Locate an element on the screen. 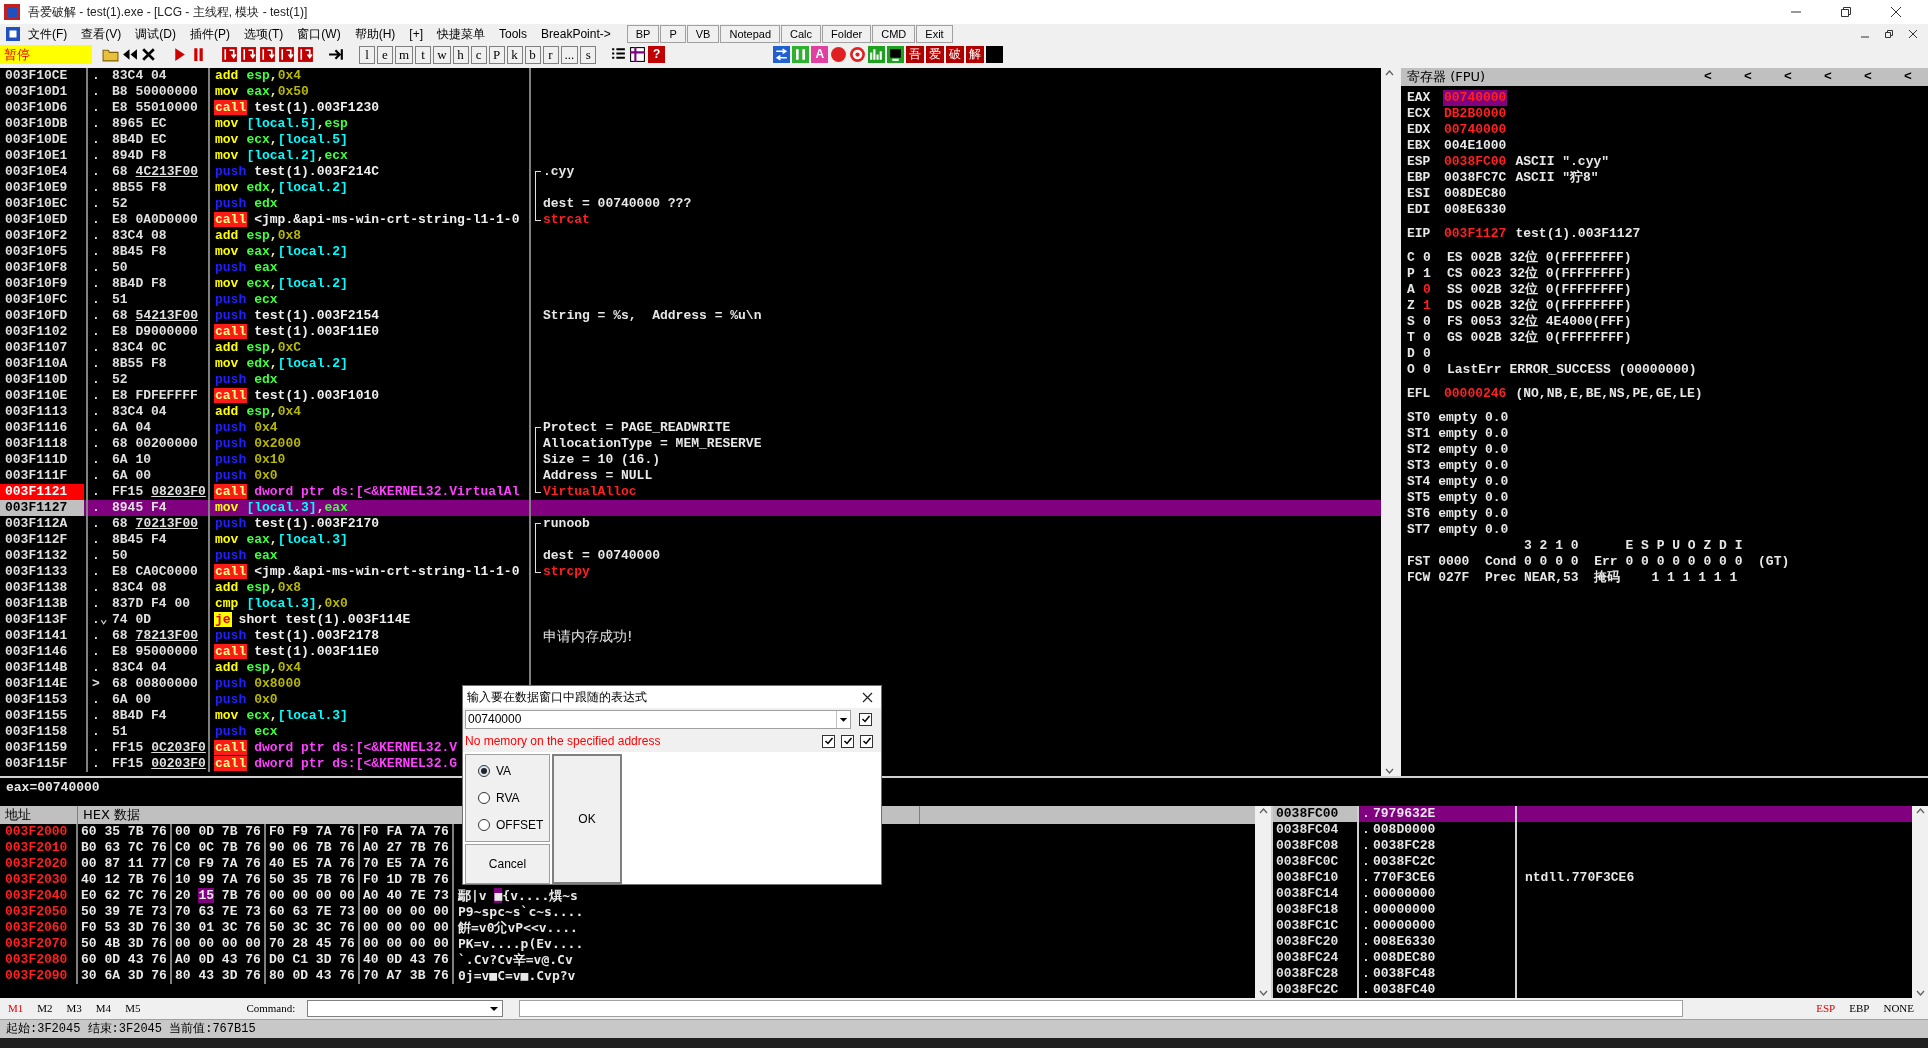 The width and height of the screenshot is (1928, 1048). radio-label: OFFSET is located at coordinates (520, 825).